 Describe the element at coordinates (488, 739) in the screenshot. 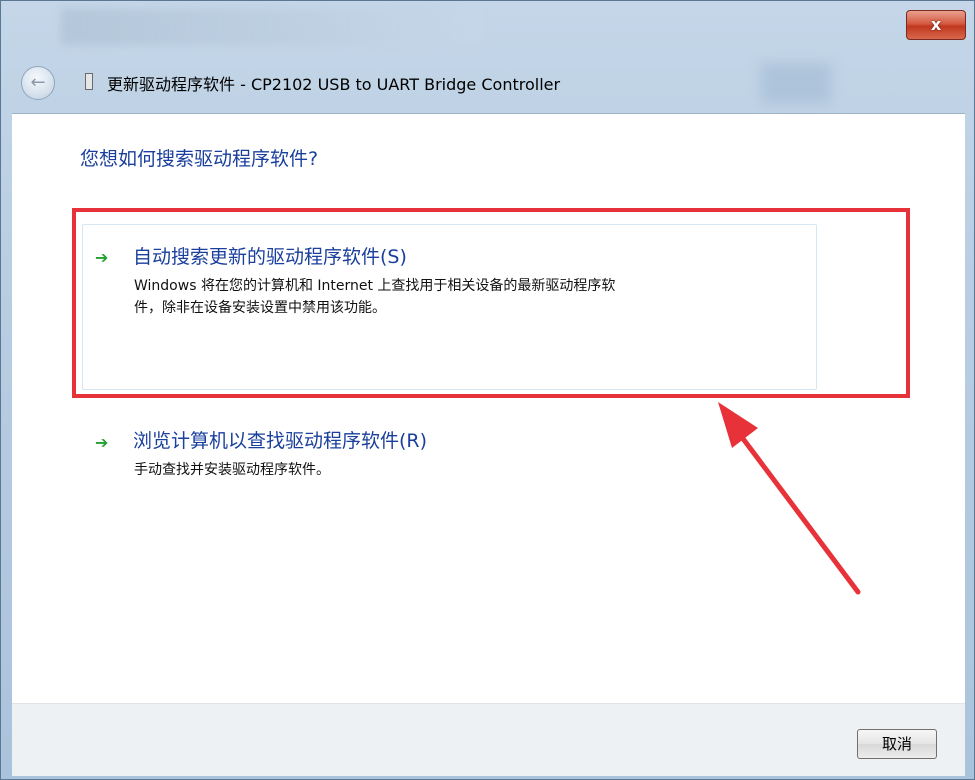

I see `dialog-footer: 取消` at that location.